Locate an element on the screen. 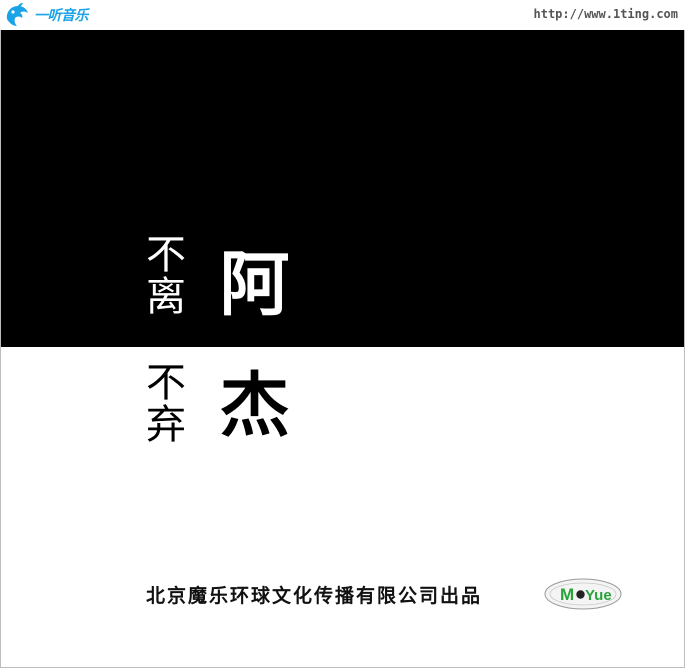 The image size is (685, 668). site-logo-link: 一听音乐 is located at coordinates (46, 15).